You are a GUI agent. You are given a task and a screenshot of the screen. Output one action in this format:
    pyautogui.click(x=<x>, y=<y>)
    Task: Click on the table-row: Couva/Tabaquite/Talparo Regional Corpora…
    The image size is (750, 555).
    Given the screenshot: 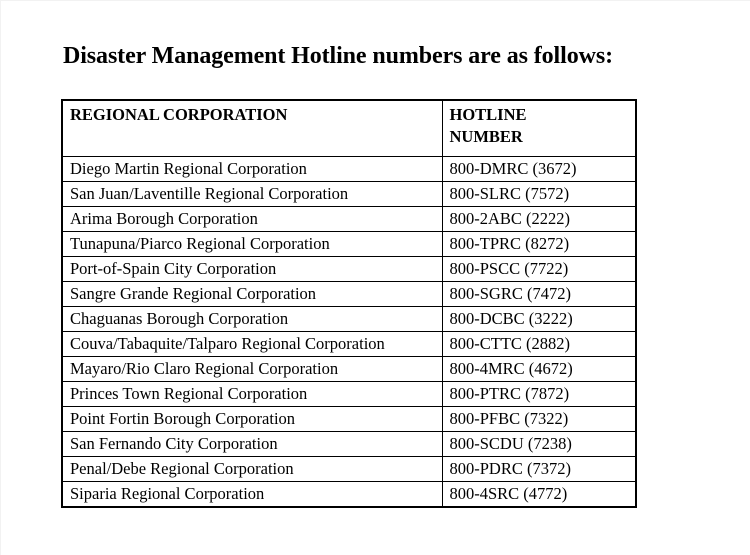 What is the action you would take?
    pyautogui.click(x=349, y=344)
    